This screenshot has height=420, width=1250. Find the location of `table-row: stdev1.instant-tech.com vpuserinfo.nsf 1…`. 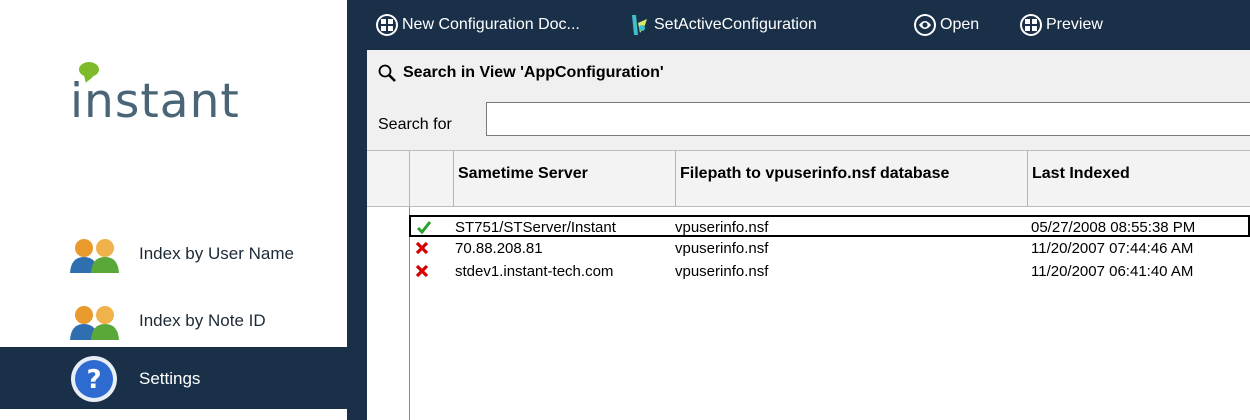

table-row: stdev1.instant-tech.com vpuserinfo.nsf 1… is located at coordinates (829, 272).